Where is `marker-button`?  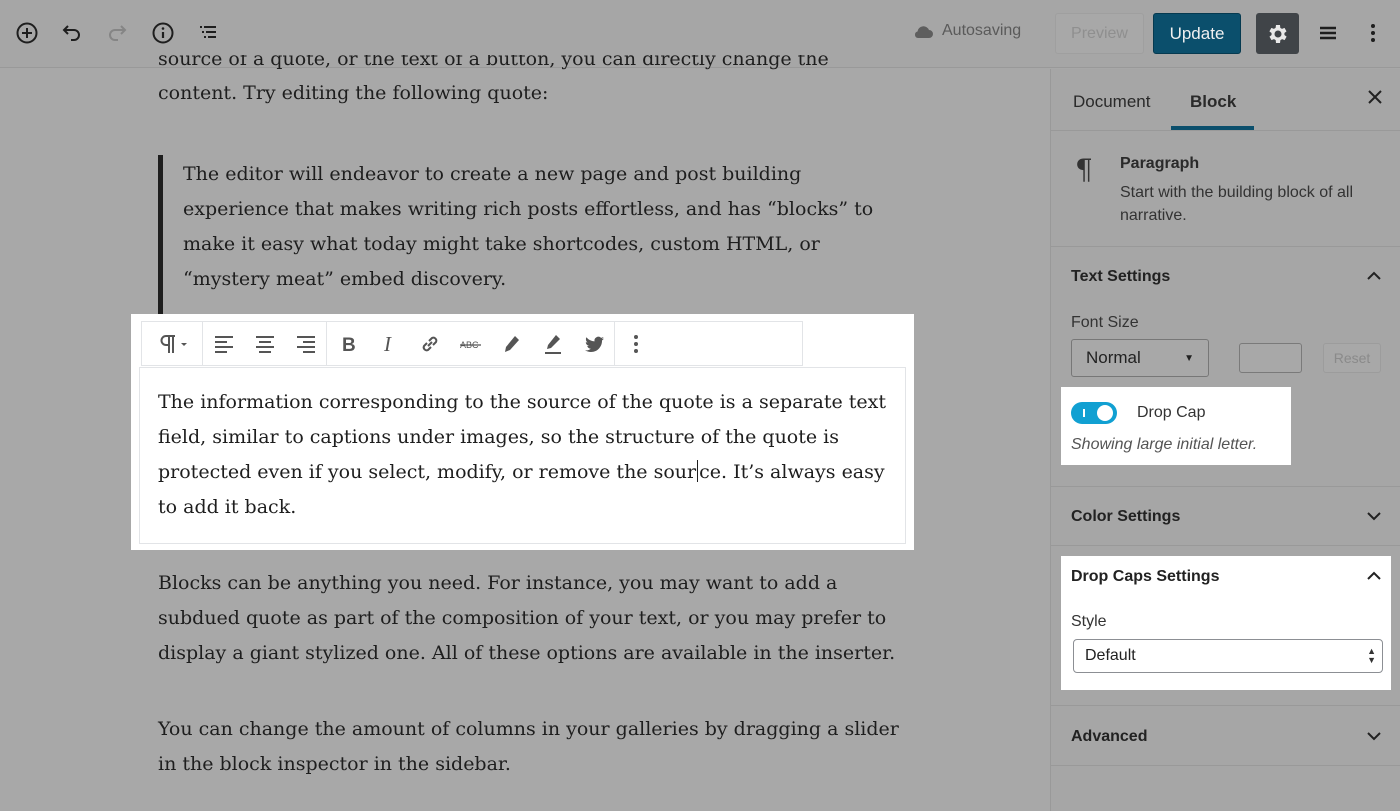
marker-button is located at coordinates (552, 343).